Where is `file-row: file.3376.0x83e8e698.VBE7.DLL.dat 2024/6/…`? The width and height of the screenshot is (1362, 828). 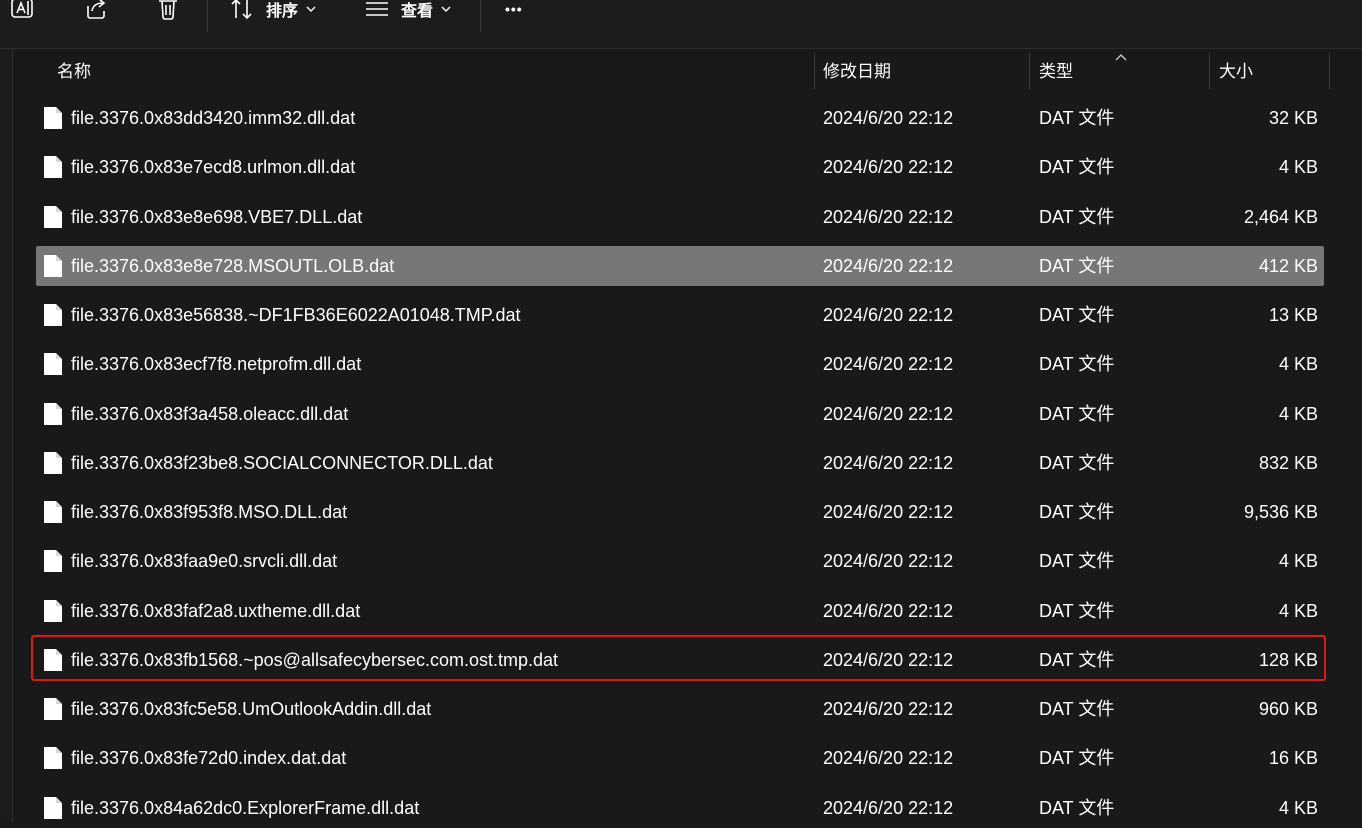 file-row: file.3376.0x83e8e698.VBE7.DLL.dat 2024/6/… is located at coordinates (680, 217).